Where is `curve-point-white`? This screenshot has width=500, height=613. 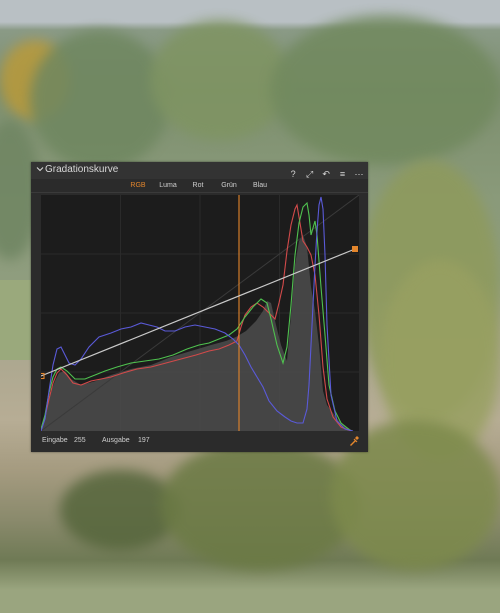
curve-point-white is located at coordinates (355, 249).